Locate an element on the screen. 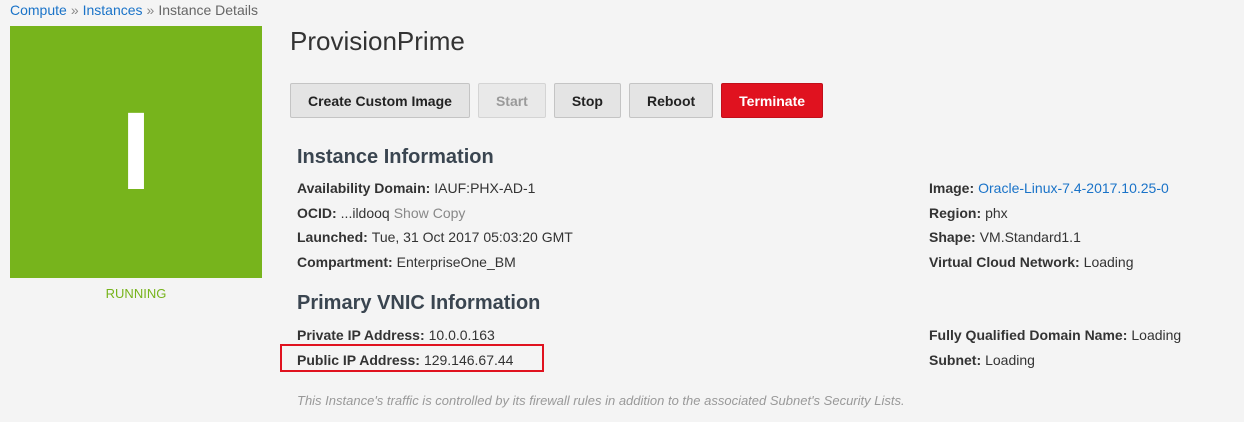 This screenshot has width=1244, height=422. public-ip-highlight-box is located at coordinates (412, 358).